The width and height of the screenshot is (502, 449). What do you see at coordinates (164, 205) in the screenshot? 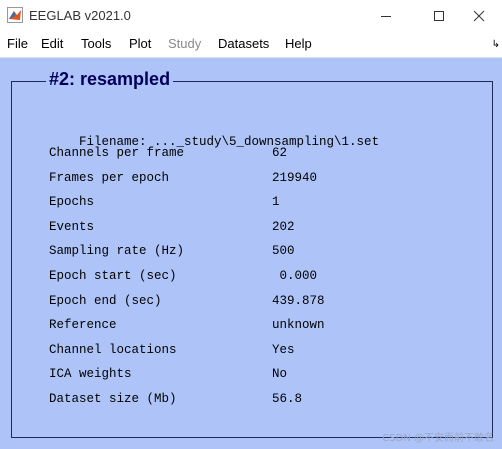
I see `info-row: Epochs 1` at bounding box center [164, 205].